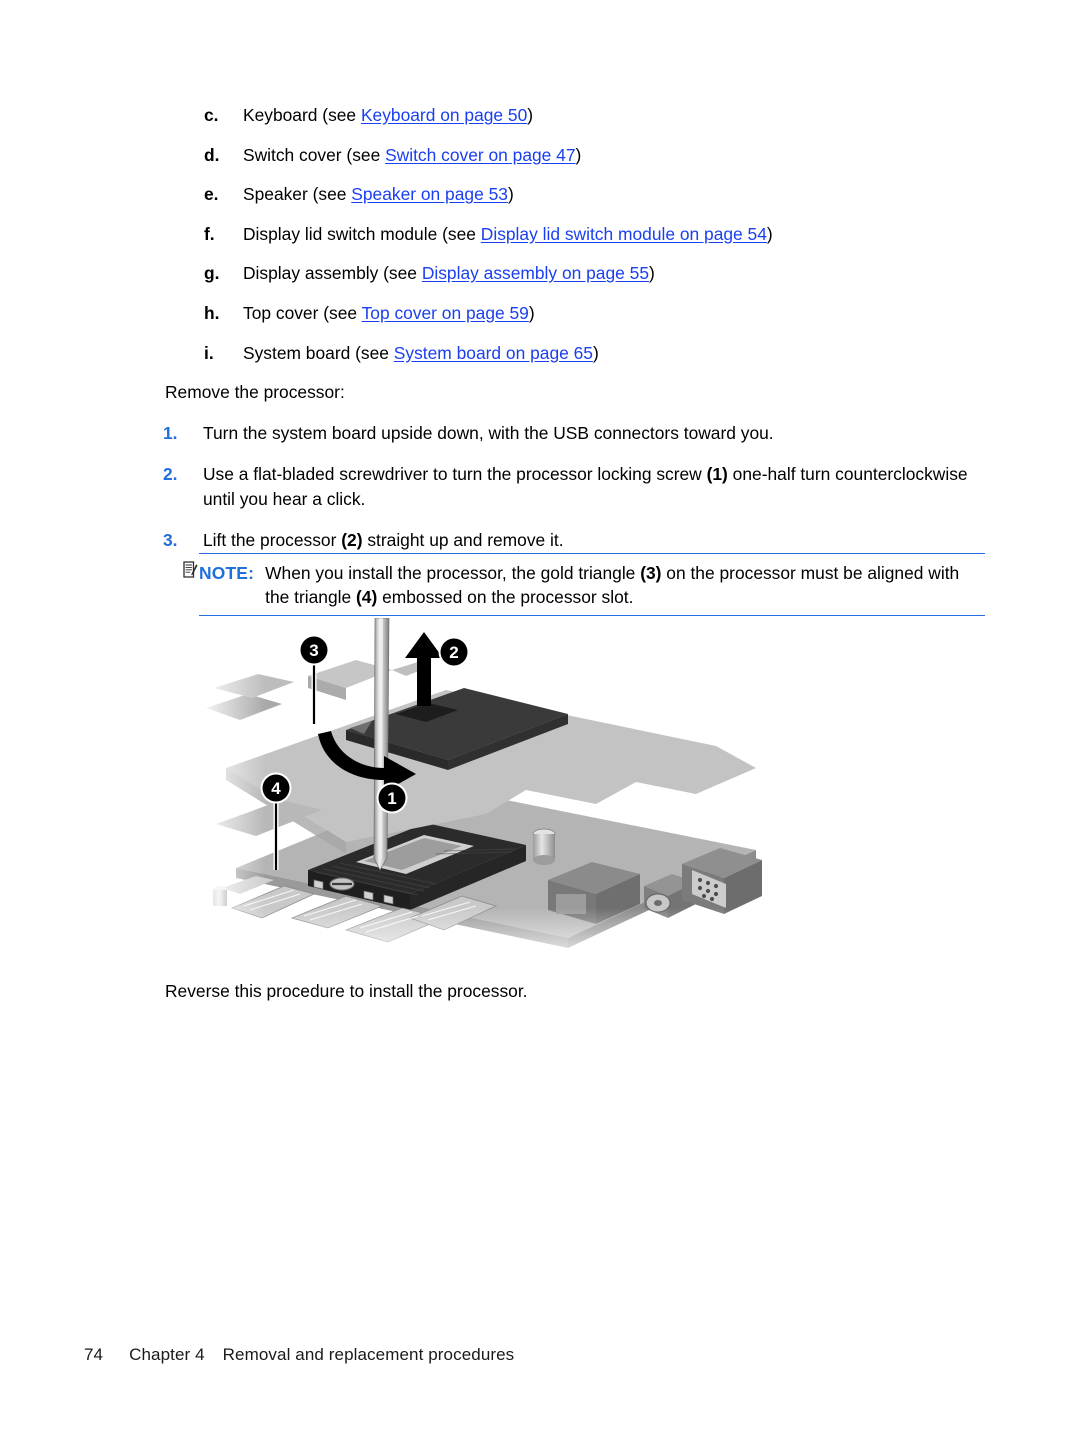 The image size is (1080, 1437). I want to click on svg-text: 3, so click(313, 650).